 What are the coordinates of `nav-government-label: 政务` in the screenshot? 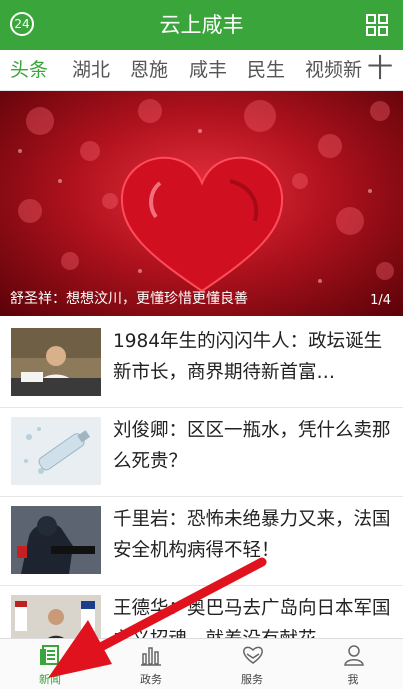 It's located at (151, 679).